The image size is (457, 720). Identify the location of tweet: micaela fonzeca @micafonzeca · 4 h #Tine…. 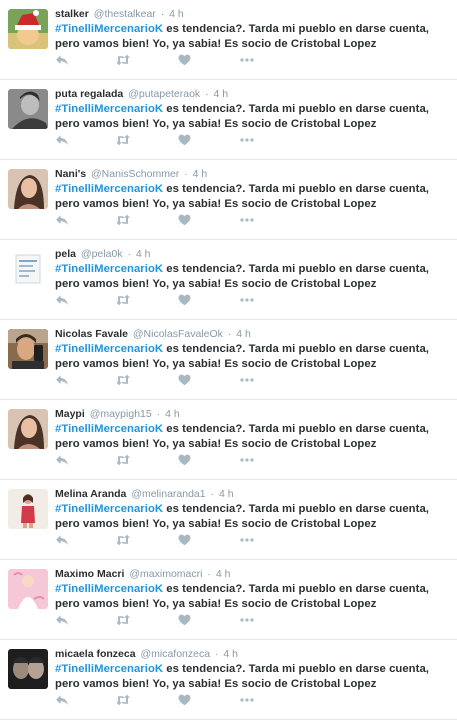
(228, 680).